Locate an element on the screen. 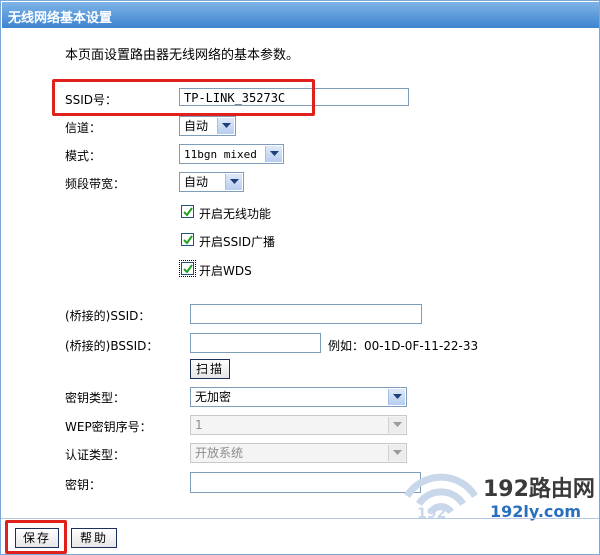 The width and height of the screenshot is (600, 555). bandwidth-value: 自动 is located at coordinates (196, 182).